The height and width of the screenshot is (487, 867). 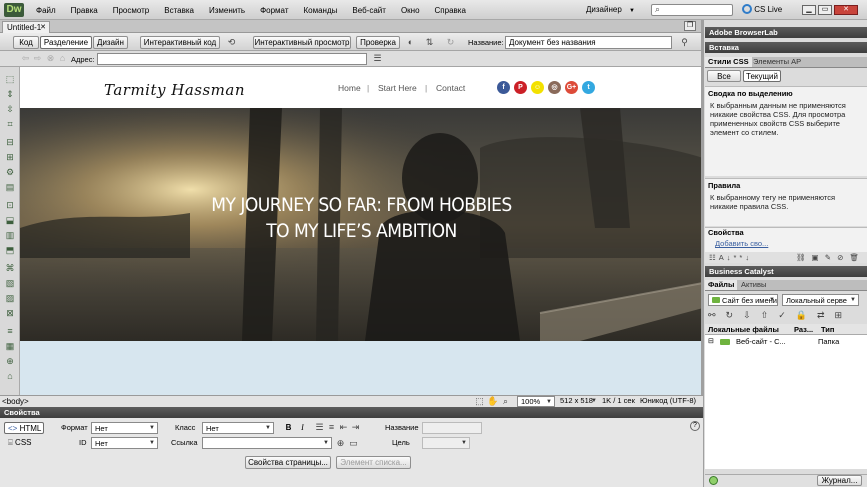 I want to click on put-files-icon: ⇧, so click(x=770, y=315).